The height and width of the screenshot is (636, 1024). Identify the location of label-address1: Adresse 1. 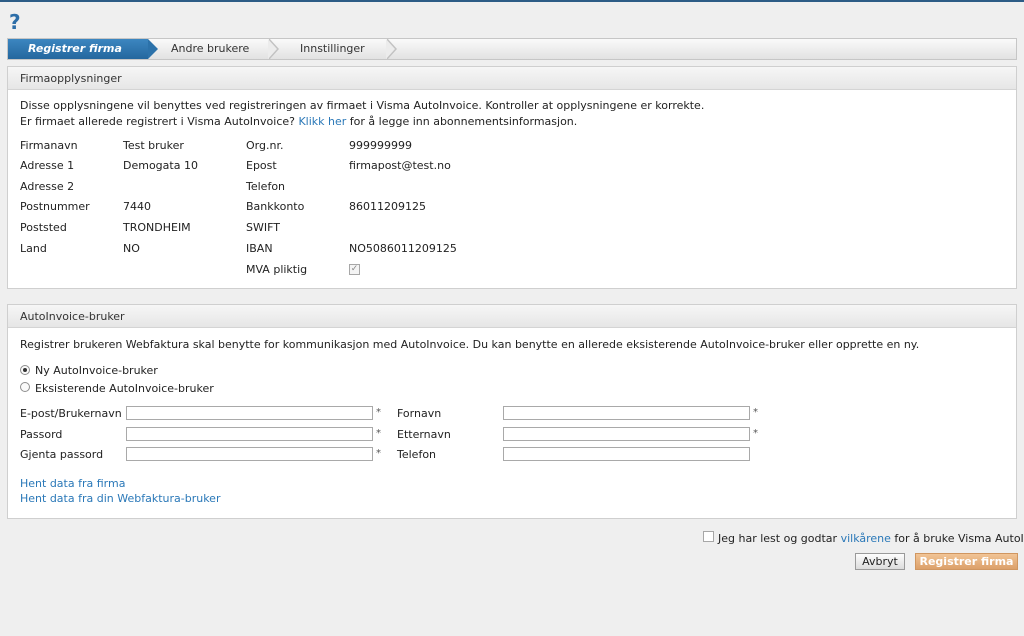
(47, 165).